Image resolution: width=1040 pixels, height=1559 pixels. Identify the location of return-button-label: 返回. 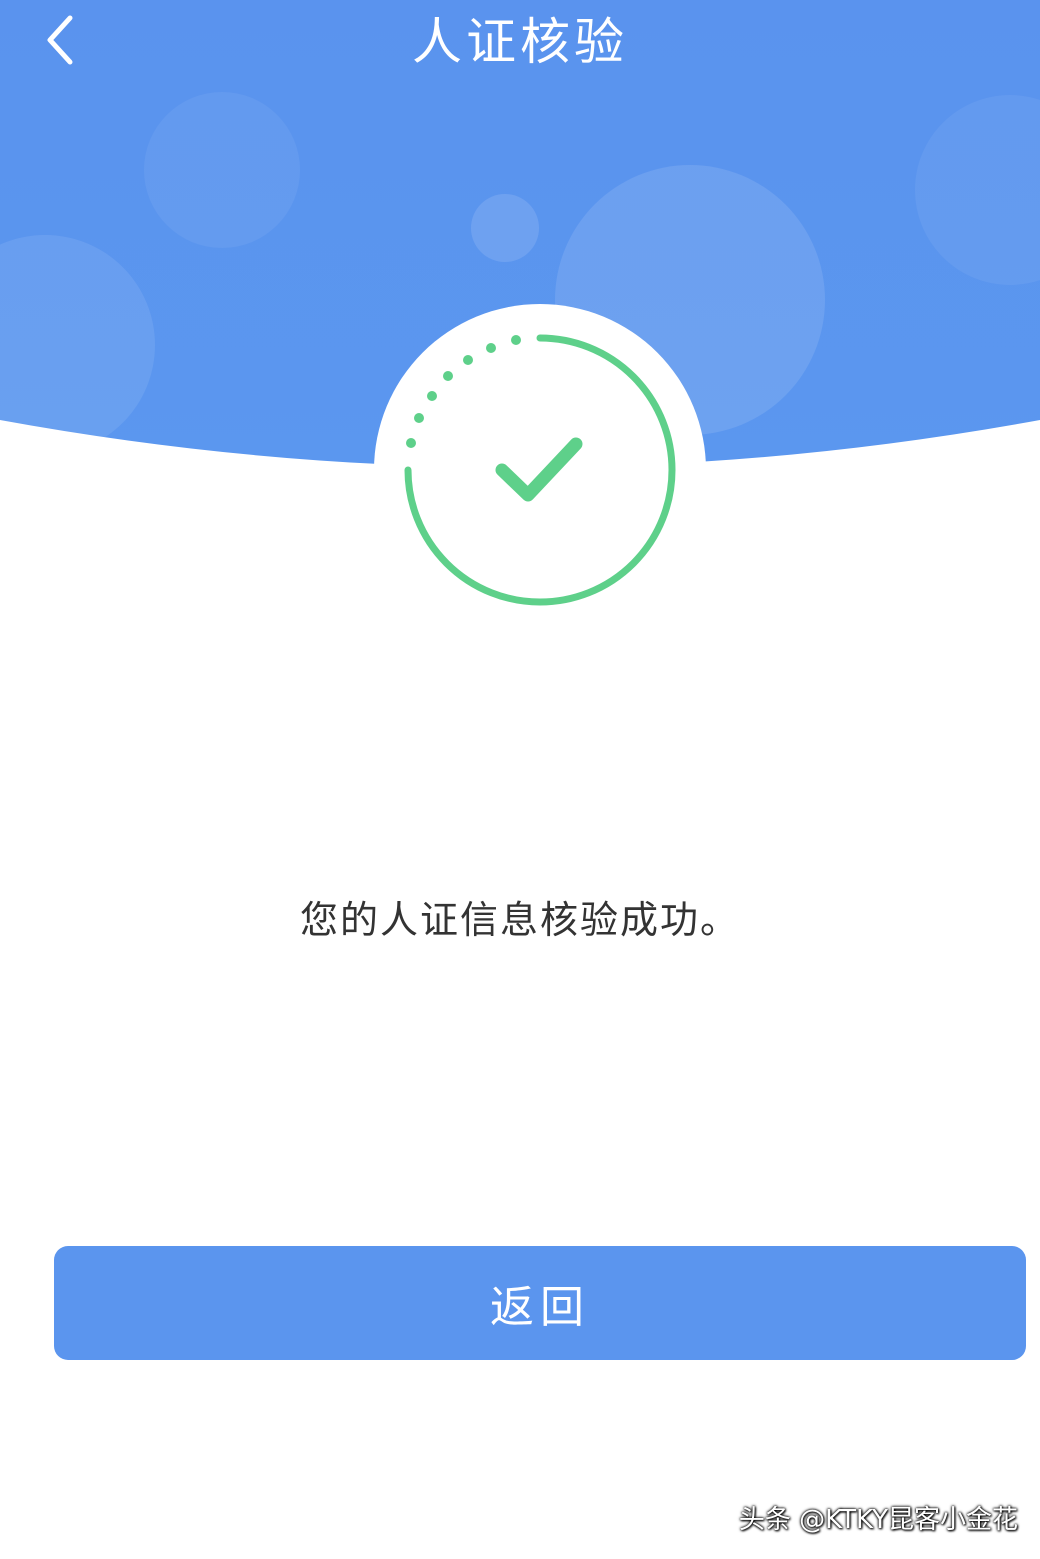
(540, 1307).